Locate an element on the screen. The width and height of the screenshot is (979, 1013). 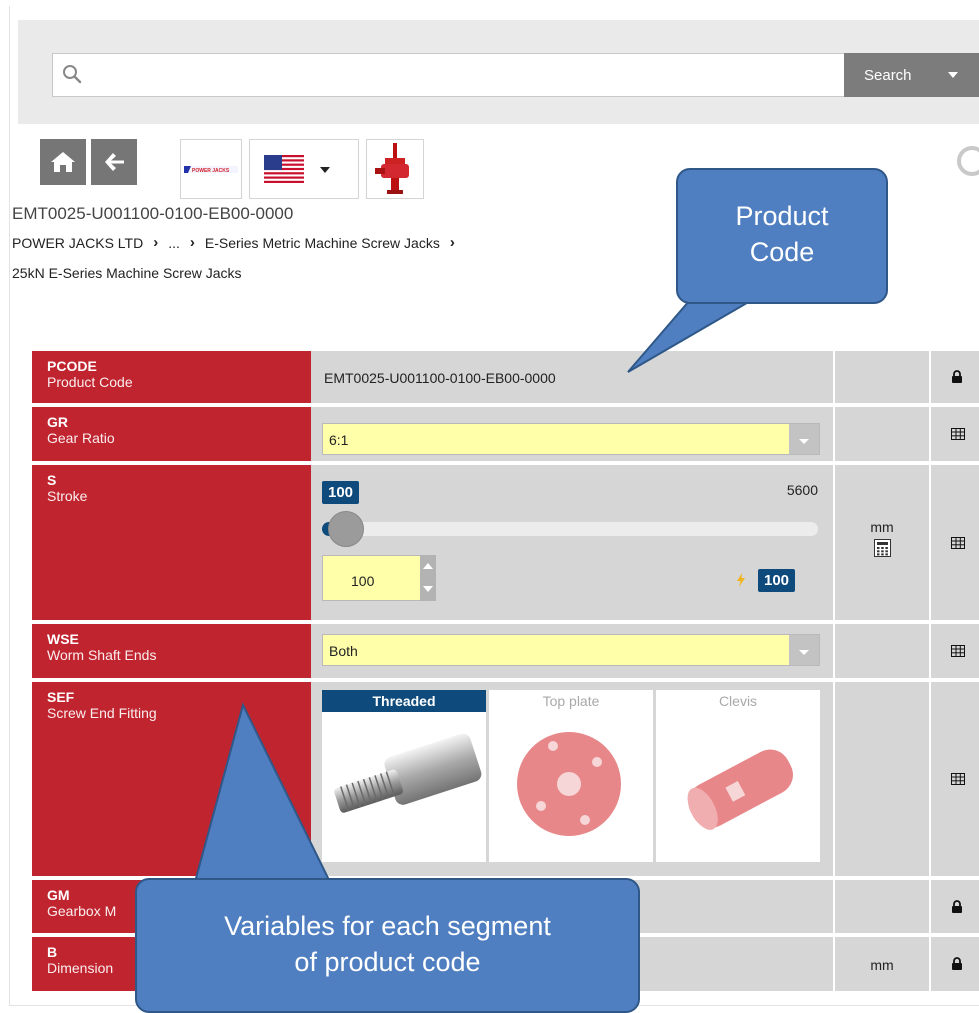
product-code-callout-pointer is located at coordinates (691, 336).